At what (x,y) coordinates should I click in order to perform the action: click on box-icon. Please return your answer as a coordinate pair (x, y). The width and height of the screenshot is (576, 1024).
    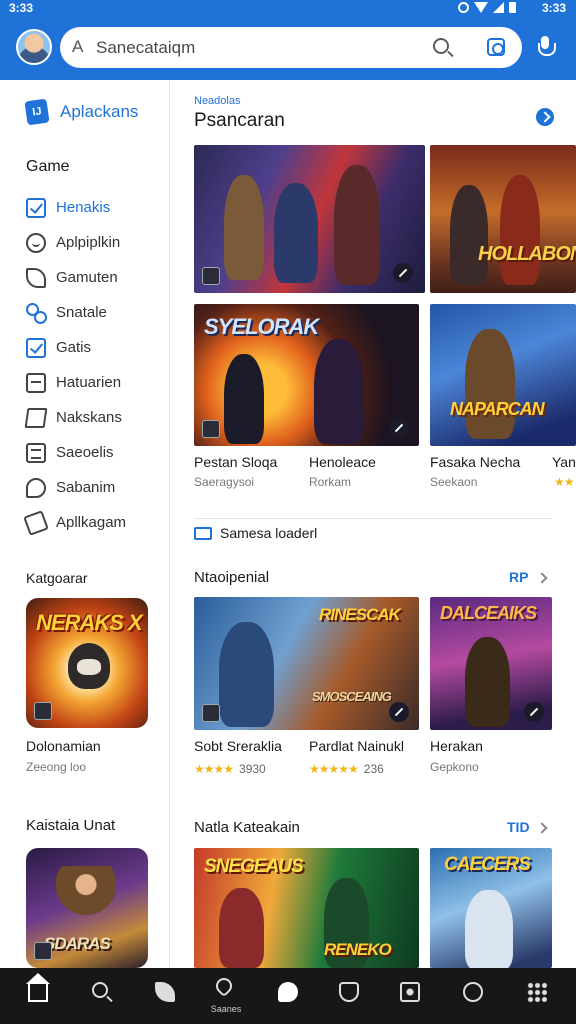
    Looking at the image, I should click on (36, 382).